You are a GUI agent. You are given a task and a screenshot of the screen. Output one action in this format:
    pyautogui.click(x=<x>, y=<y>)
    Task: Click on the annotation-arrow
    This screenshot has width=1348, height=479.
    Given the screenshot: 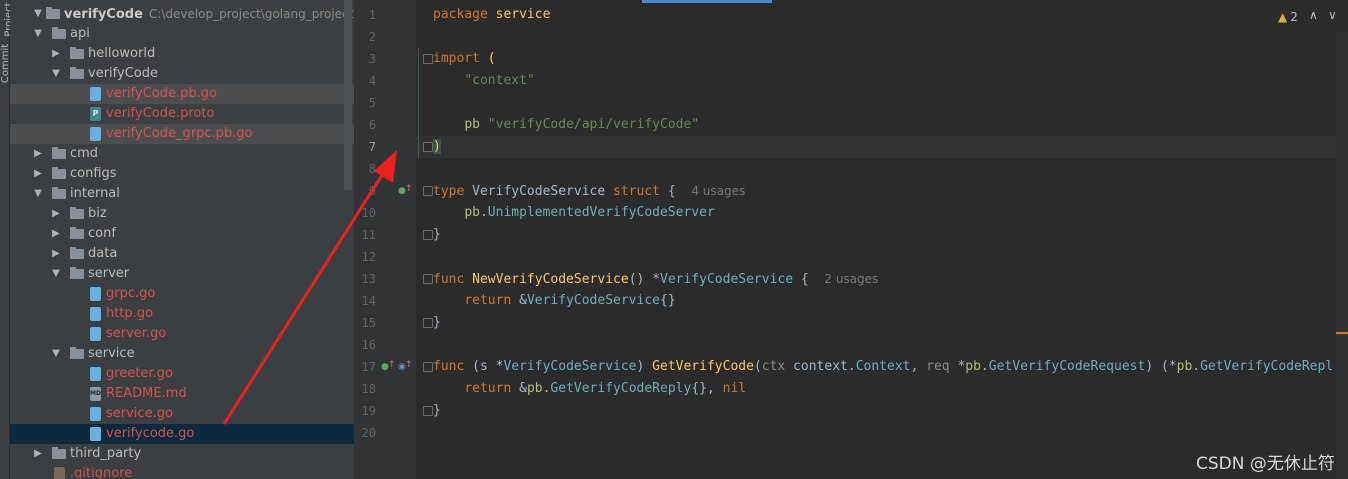 What is the action you would take?
    pyautogui.click(x=309, y=287)
    